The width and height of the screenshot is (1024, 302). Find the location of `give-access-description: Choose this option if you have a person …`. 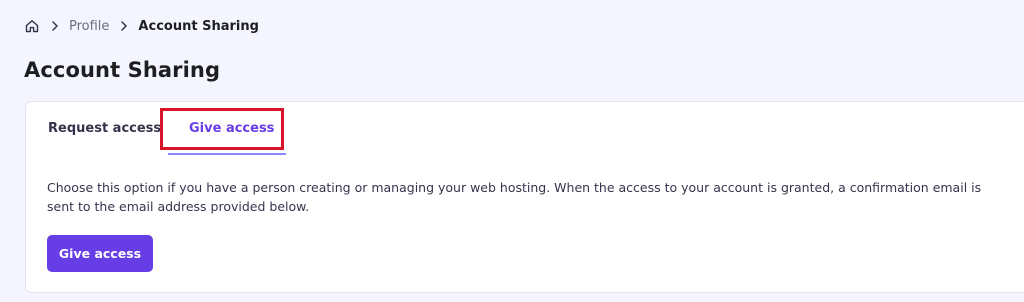

give-access-description: Choose this option if you have a person … is located at coordinates (514, 197).